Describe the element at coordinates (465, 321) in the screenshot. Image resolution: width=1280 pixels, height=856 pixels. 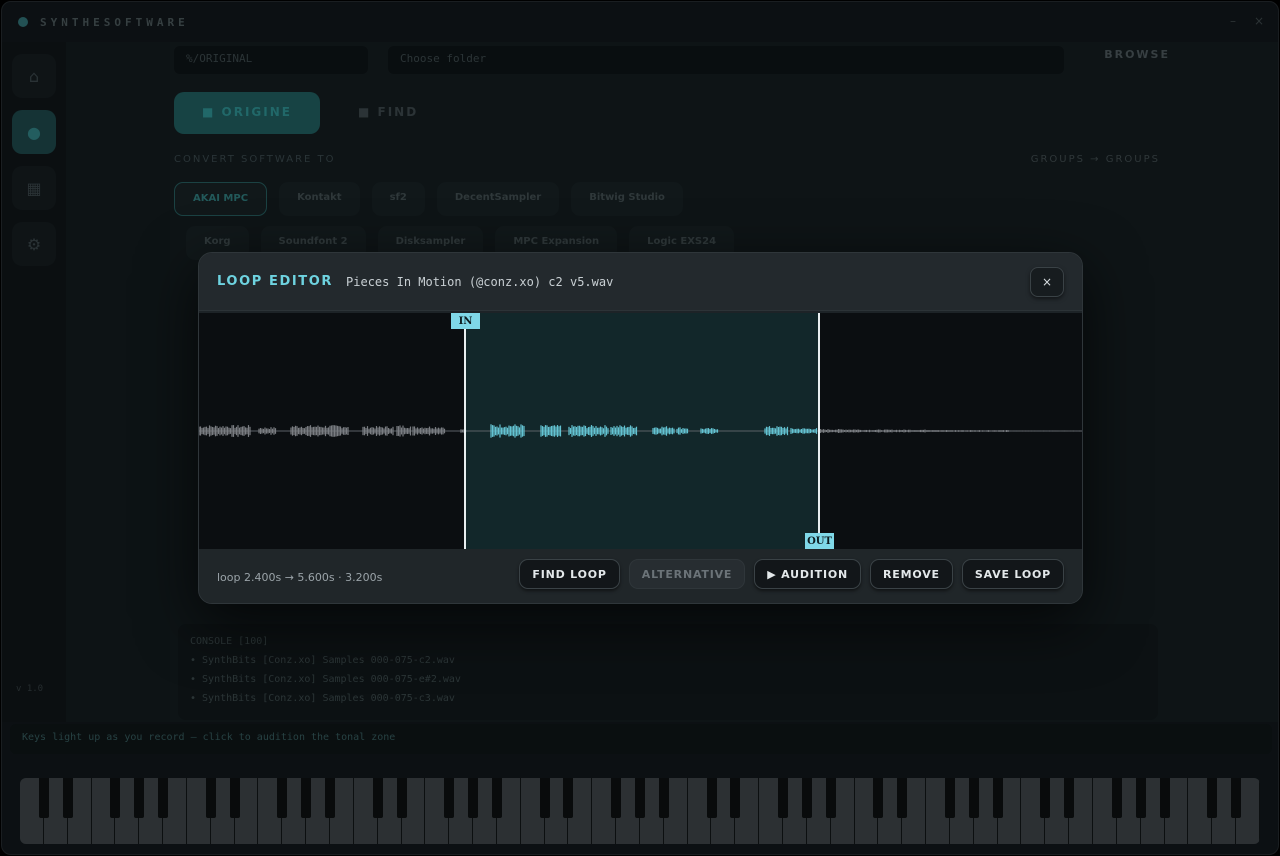
I see `loop-in-tag: IN` at that location.